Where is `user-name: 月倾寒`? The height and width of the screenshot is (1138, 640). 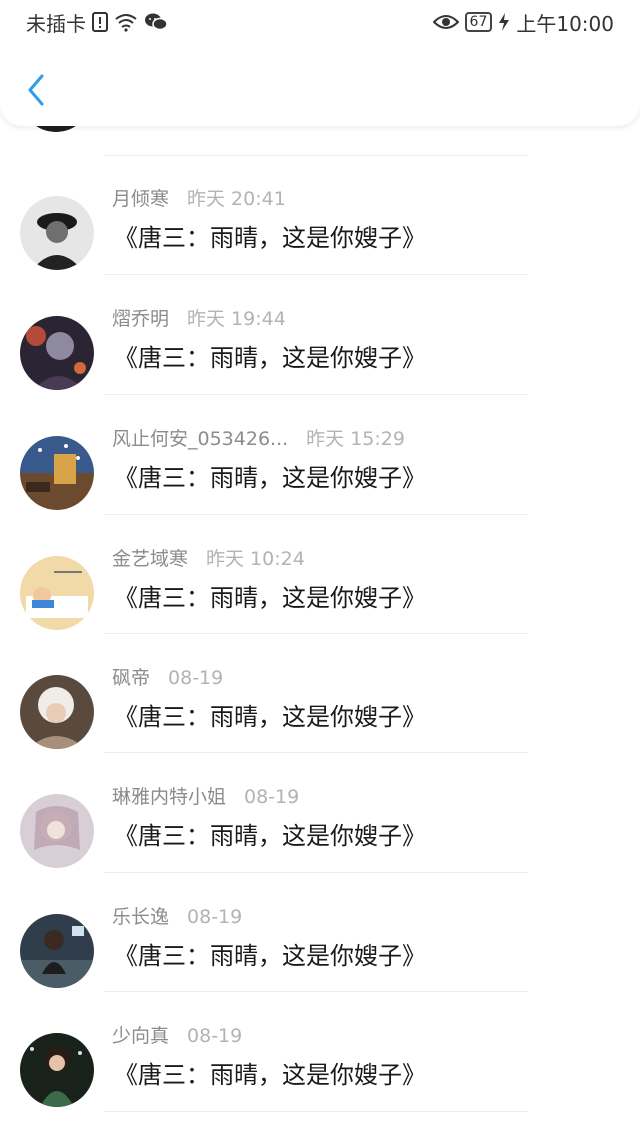 user-name: 月倾寒 is located at coordinates (140, 197).